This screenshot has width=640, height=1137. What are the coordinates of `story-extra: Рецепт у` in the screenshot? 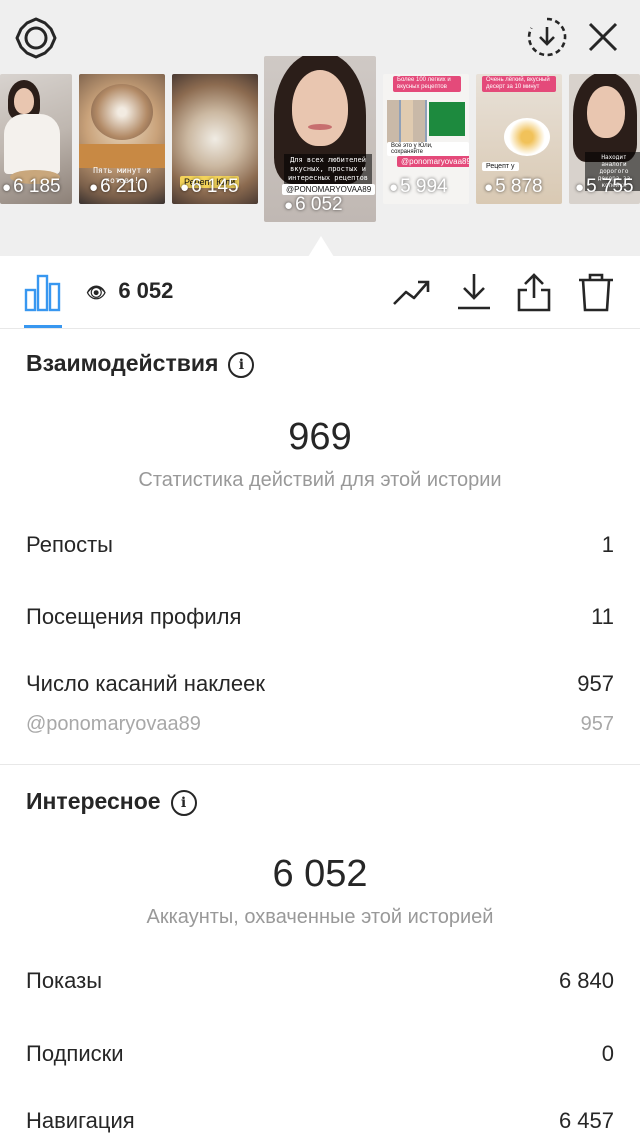 It's located at (500, 166).